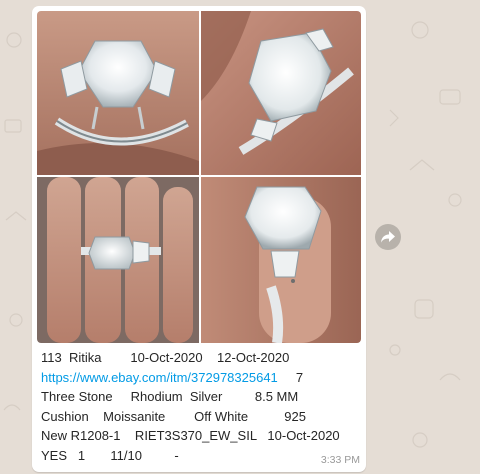  Describe the element at coordinates (170, 396) in the screenshot. I see `caption-line: Three Stone Rhodium Silver 8.5 MM` at that location.